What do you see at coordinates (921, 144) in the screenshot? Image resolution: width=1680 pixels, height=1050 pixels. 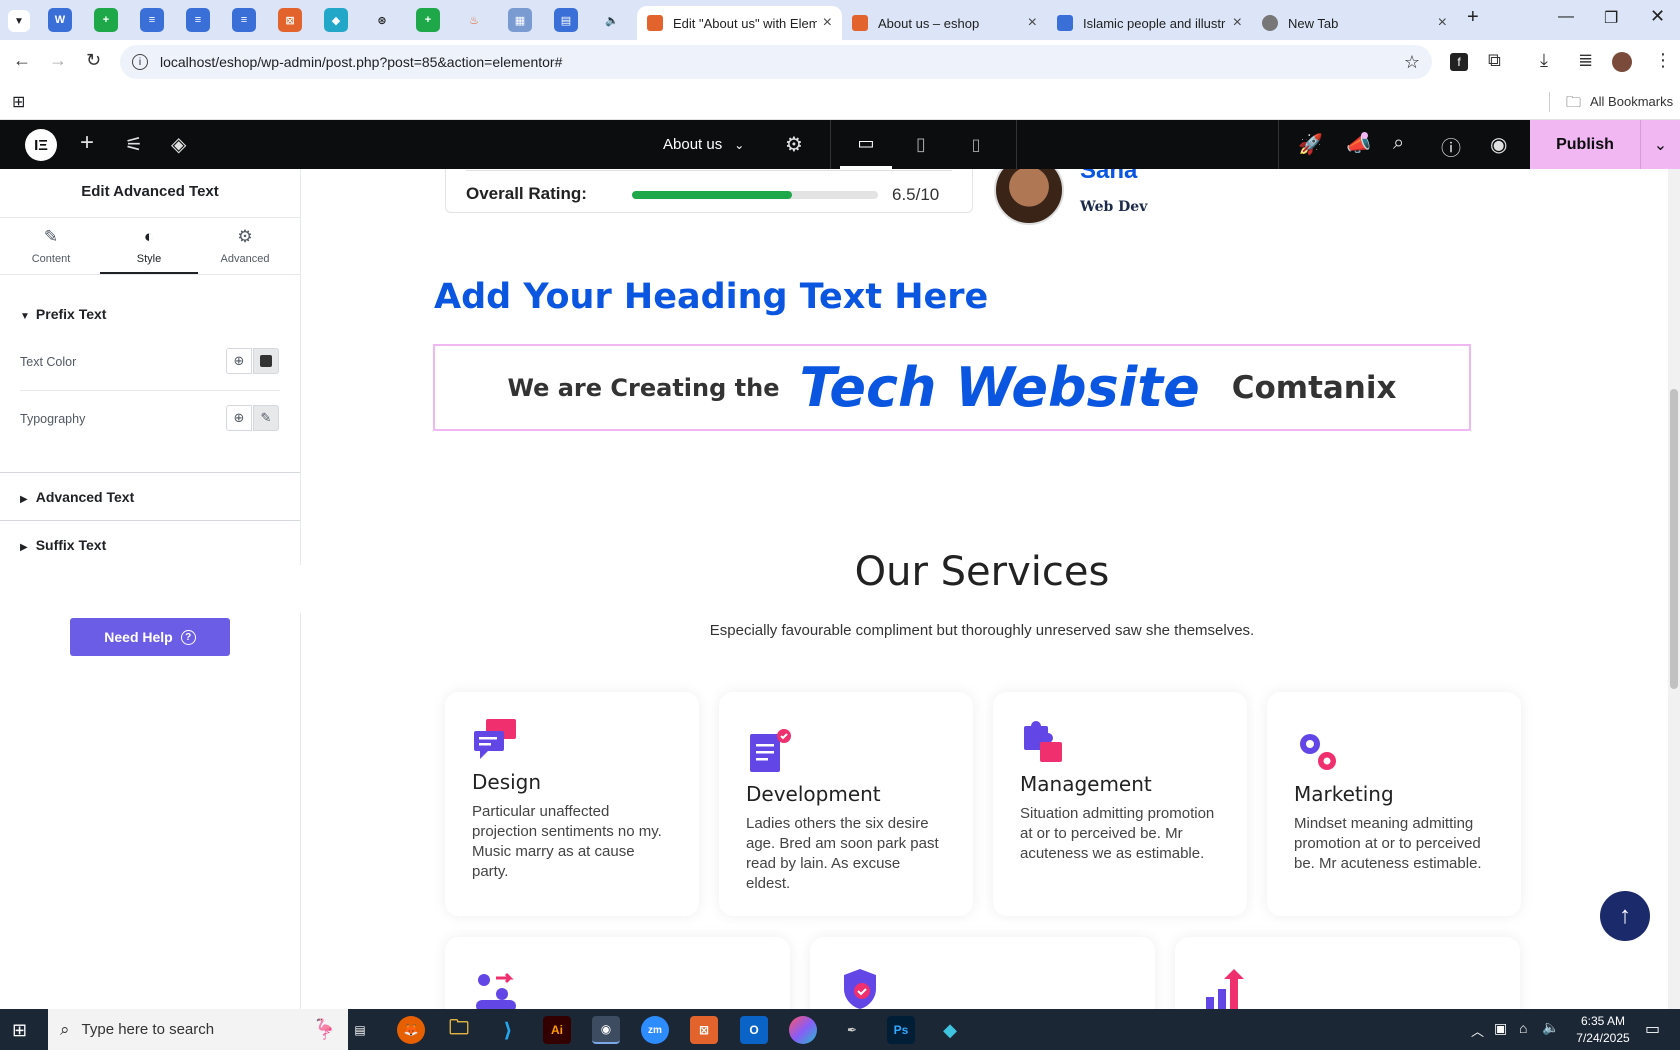 I see `tablet-device-button: ▯` at bounding box center [921, 144].